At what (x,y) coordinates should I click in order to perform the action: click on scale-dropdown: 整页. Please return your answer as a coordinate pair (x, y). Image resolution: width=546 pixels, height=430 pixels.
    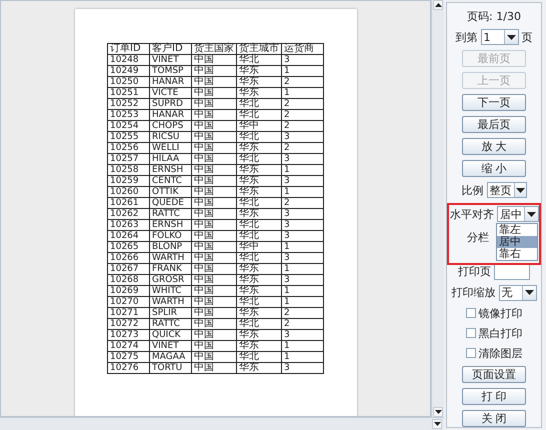
    Looking at the image, I should click on (506, 190).